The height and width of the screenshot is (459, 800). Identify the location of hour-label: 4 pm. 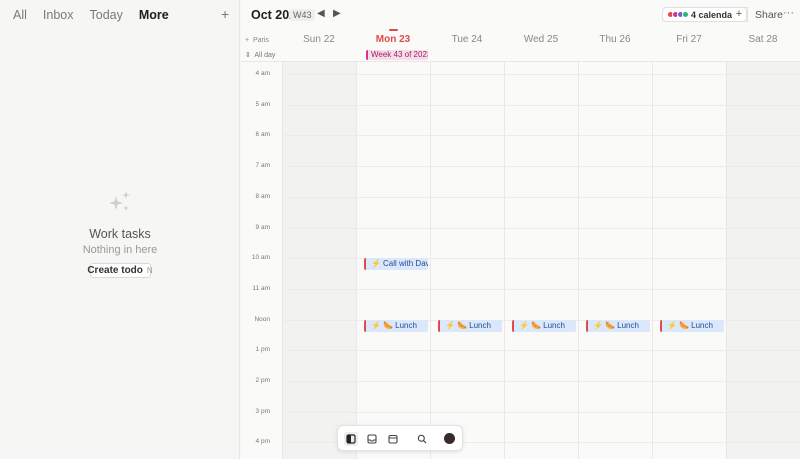
(262, 442).